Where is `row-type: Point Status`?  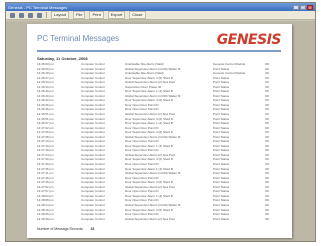 row-type: Point Status is located at coordinates (221, 218).